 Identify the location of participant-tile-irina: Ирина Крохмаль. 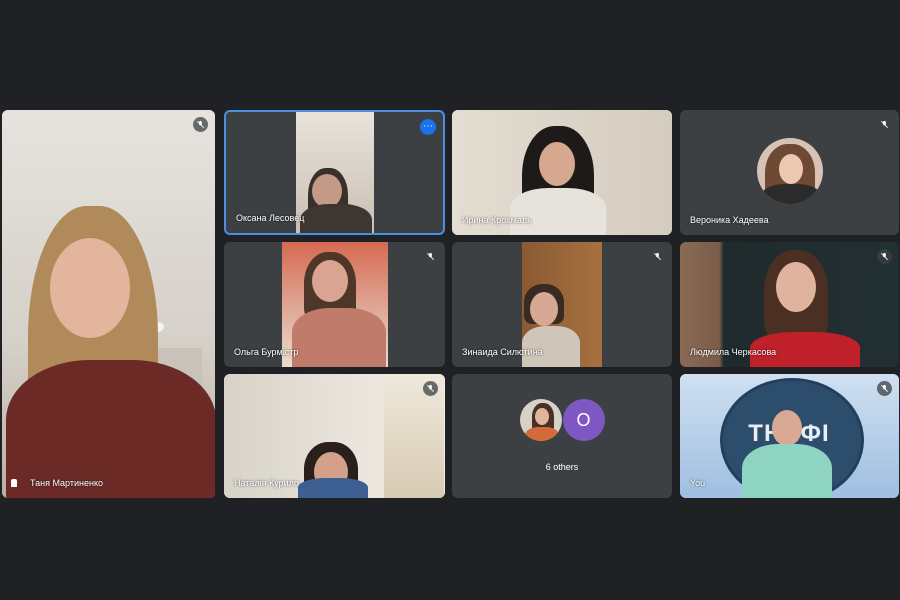
(562, 172).